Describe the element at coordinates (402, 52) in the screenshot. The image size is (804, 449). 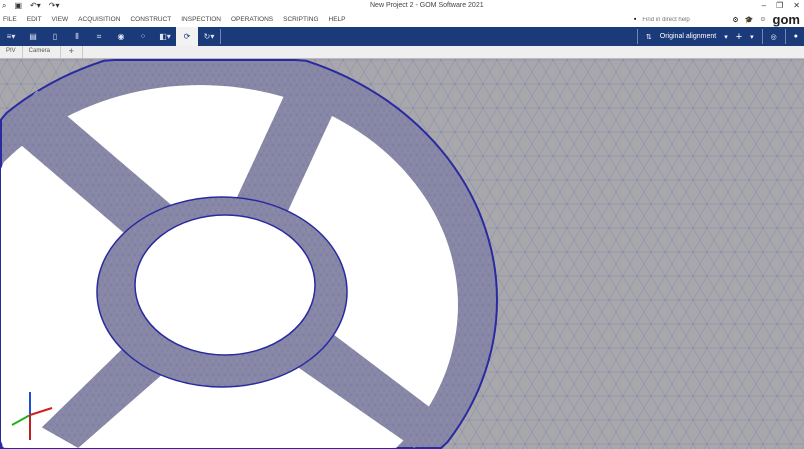
I see `tab-bar: PIV Camera +` at that location.